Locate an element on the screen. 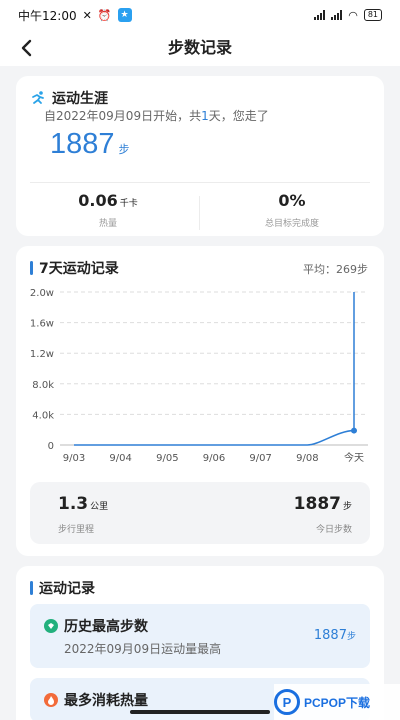 The image size is (400, 720). cell-signal-2-icon is located at coordinates (337, 15).